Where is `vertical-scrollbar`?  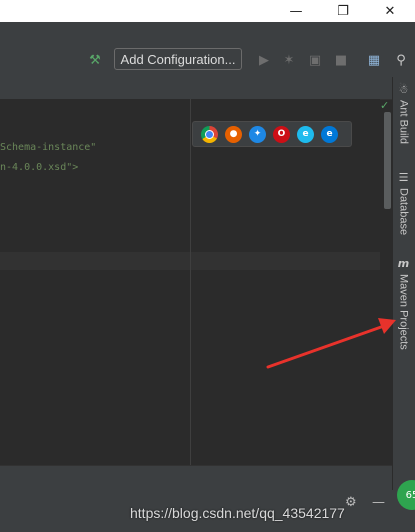 vertical-scrollbar is located at coordinates (387, 160).